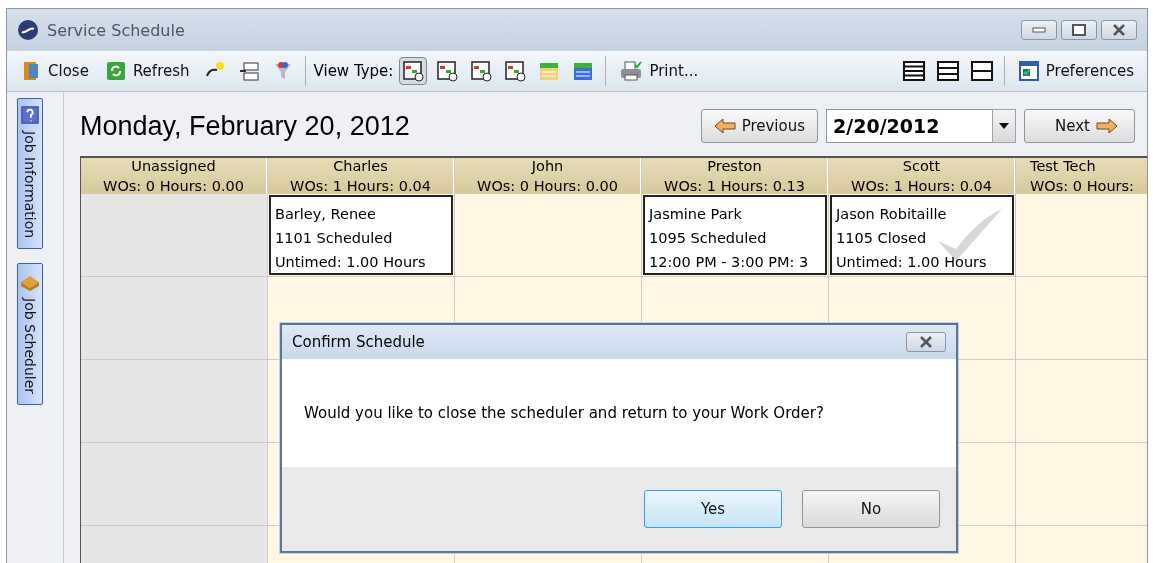  Describe the element at coordinates (909, 126) in the screenshot. I see `date-field: 2/20/2012` at that location.